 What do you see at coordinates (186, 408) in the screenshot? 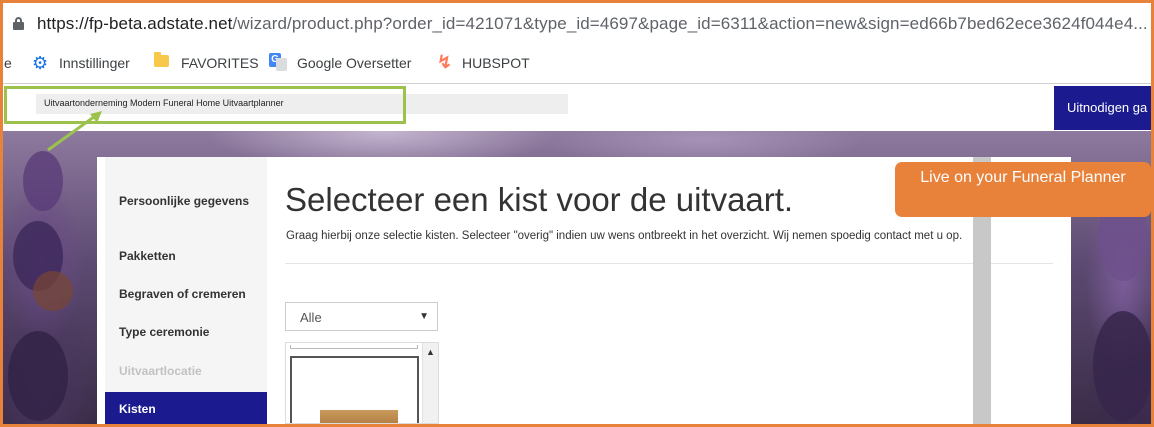
I see `sidebar-item-kisten: Kisten` at bounding box center [186, 408].